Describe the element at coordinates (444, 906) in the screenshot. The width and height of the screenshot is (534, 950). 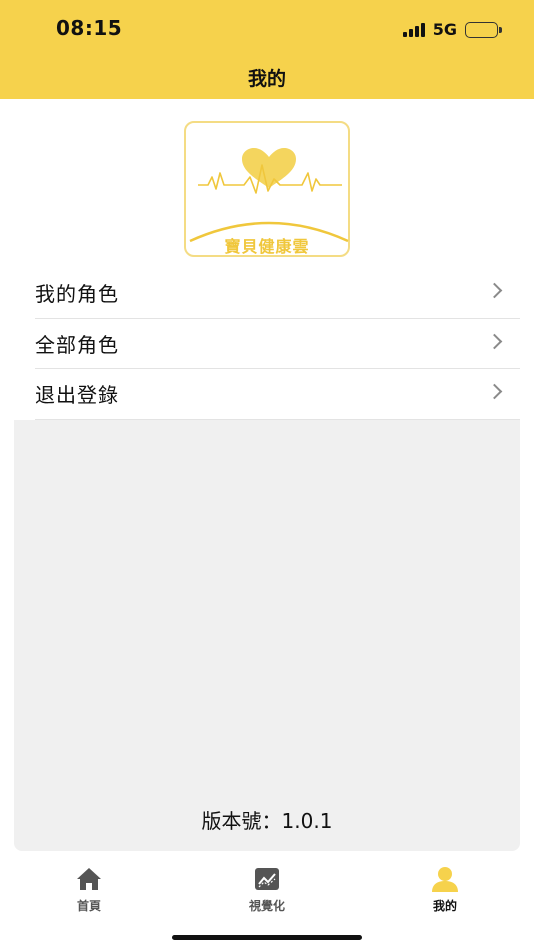
I see `tab-label: 我的` at that location.